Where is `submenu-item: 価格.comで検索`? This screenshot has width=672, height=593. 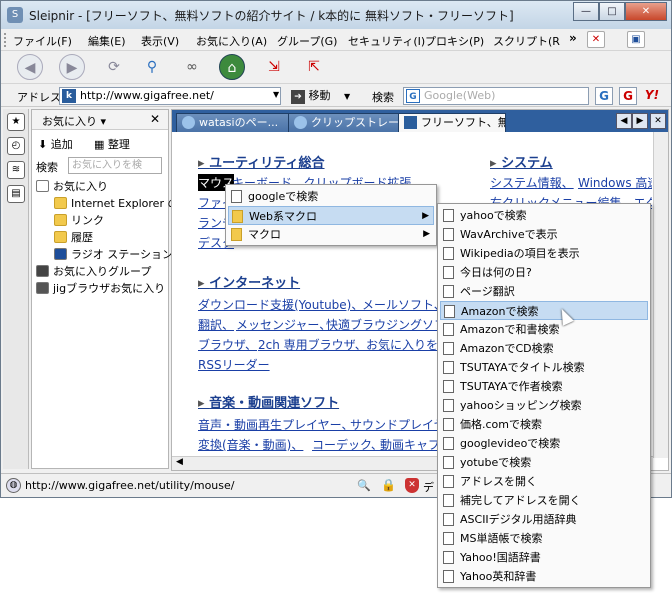
submenu-item: 価格.comで検索 is located at coordinates (544, 424).